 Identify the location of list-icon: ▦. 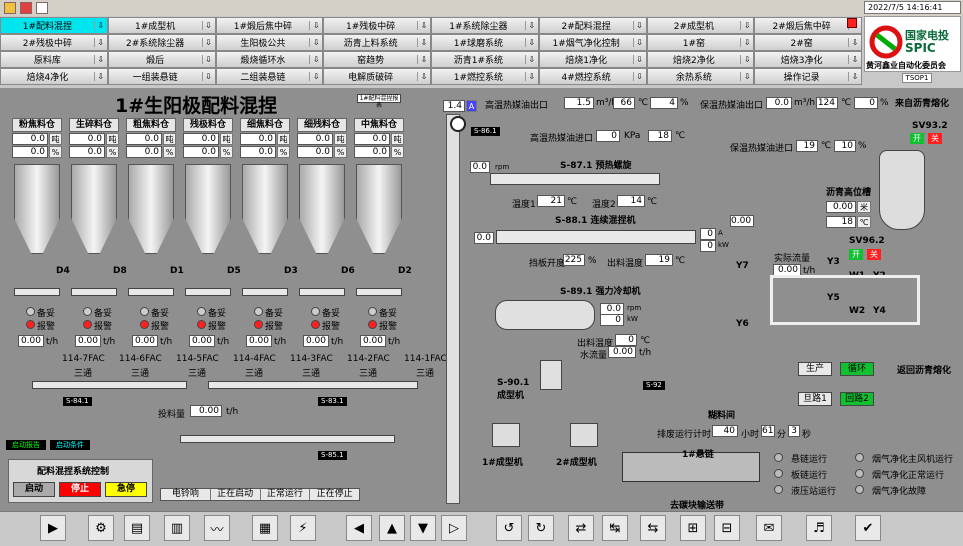
(265, 528).